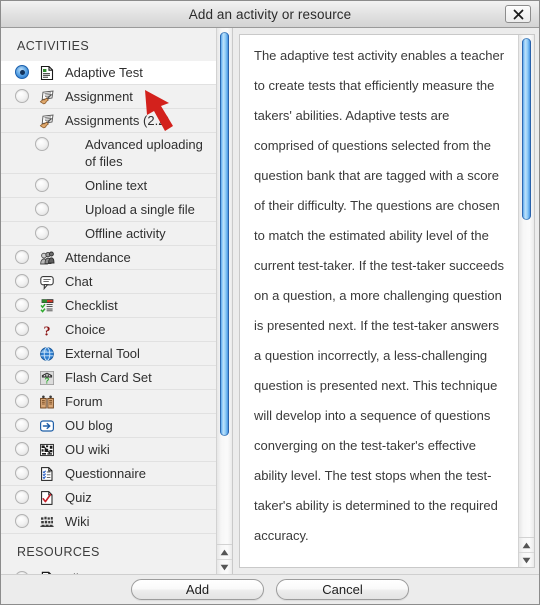 The width and height of the screenshot is (540, 605). Describe the element at coordinates (87, 449) in the screenshot. I see `activity-label: OU wiki` at that location.